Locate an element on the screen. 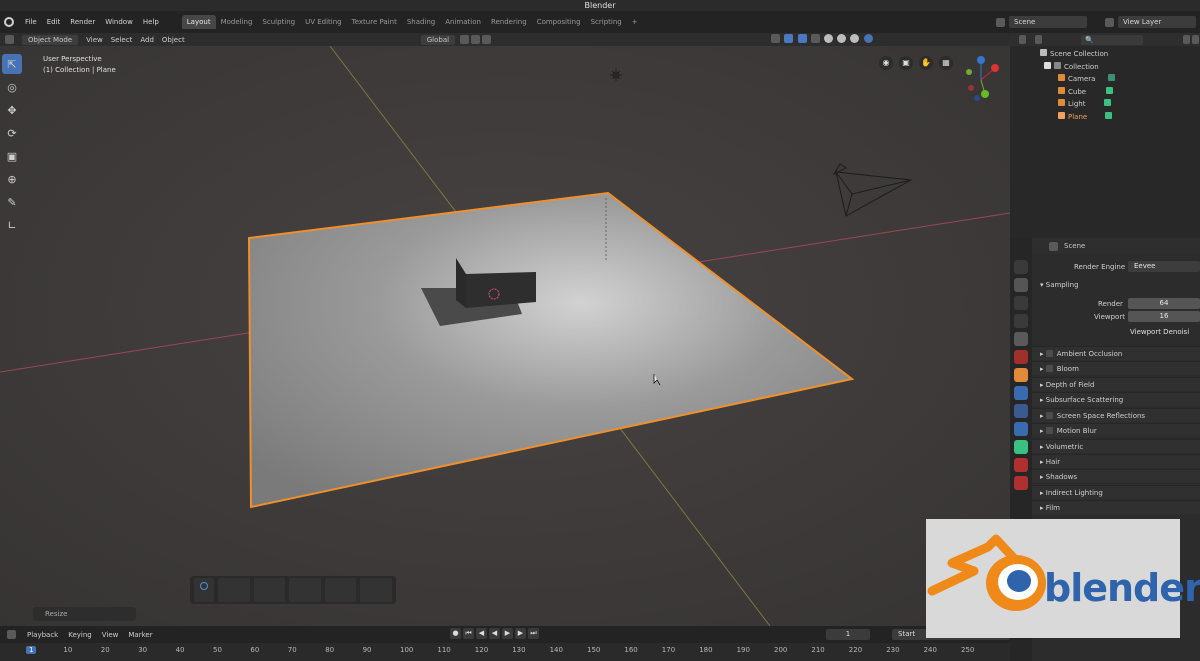 The image size is (1200, 661). playback-menu: Playback is located at coordinates (42, 635).